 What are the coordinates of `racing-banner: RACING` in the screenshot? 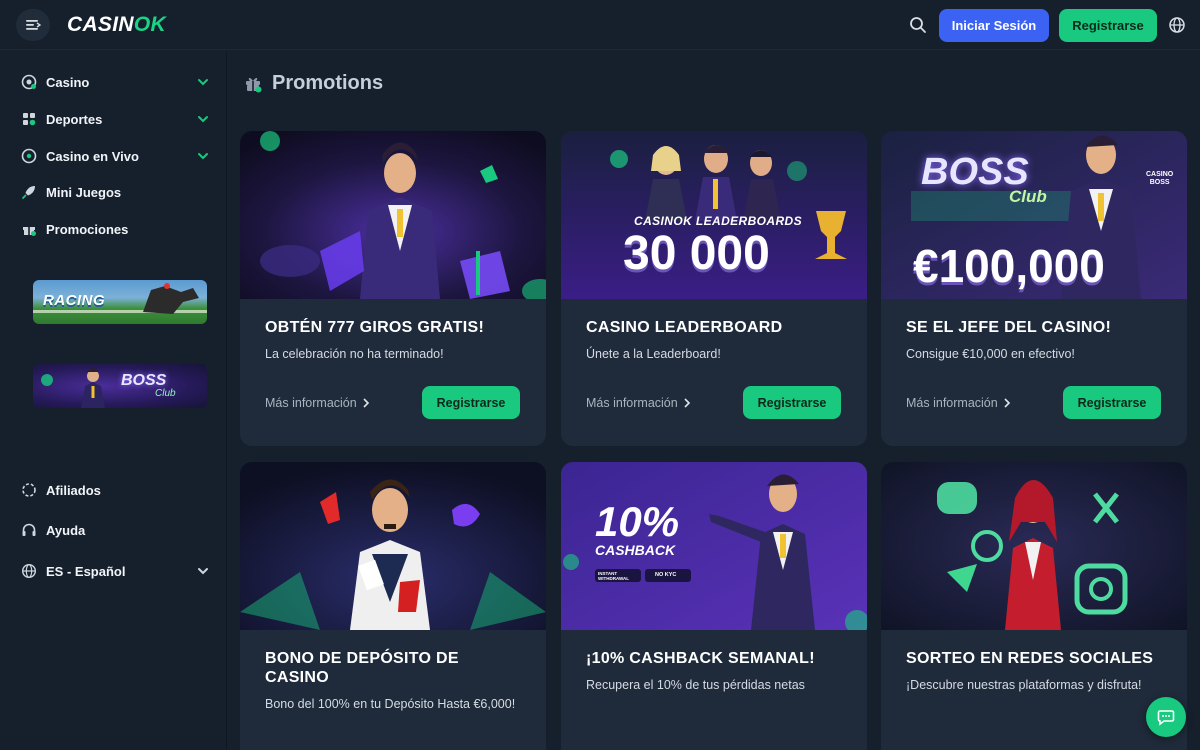 It's located at (120, 302).